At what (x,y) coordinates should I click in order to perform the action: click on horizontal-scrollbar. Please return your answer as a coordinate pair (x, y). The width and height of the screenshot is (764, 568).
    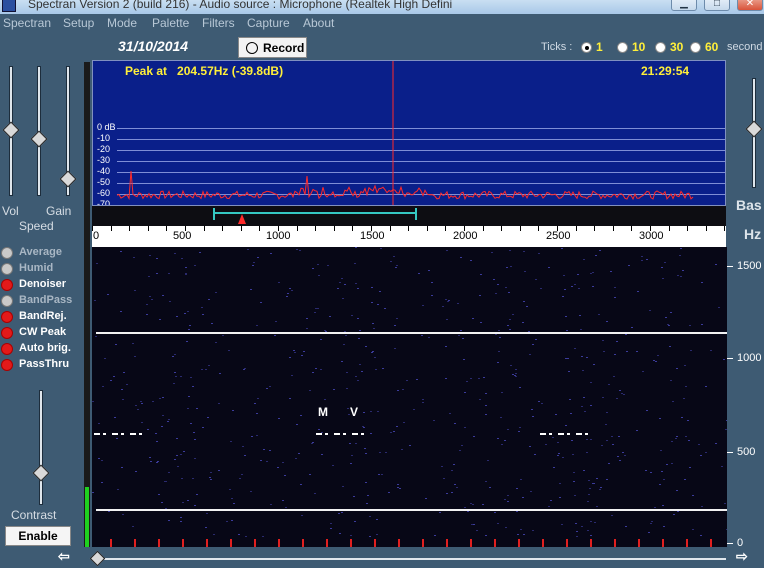
    Looking at the image, I should click on (407, 559).